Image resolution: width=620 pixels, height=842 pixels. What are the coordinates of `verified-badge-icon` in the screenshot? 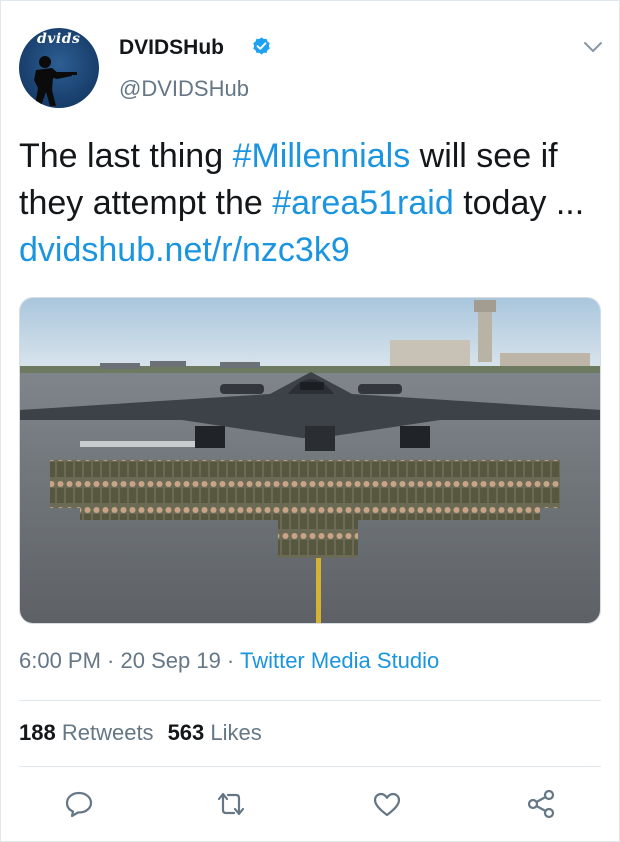 It's located at (261, 46).